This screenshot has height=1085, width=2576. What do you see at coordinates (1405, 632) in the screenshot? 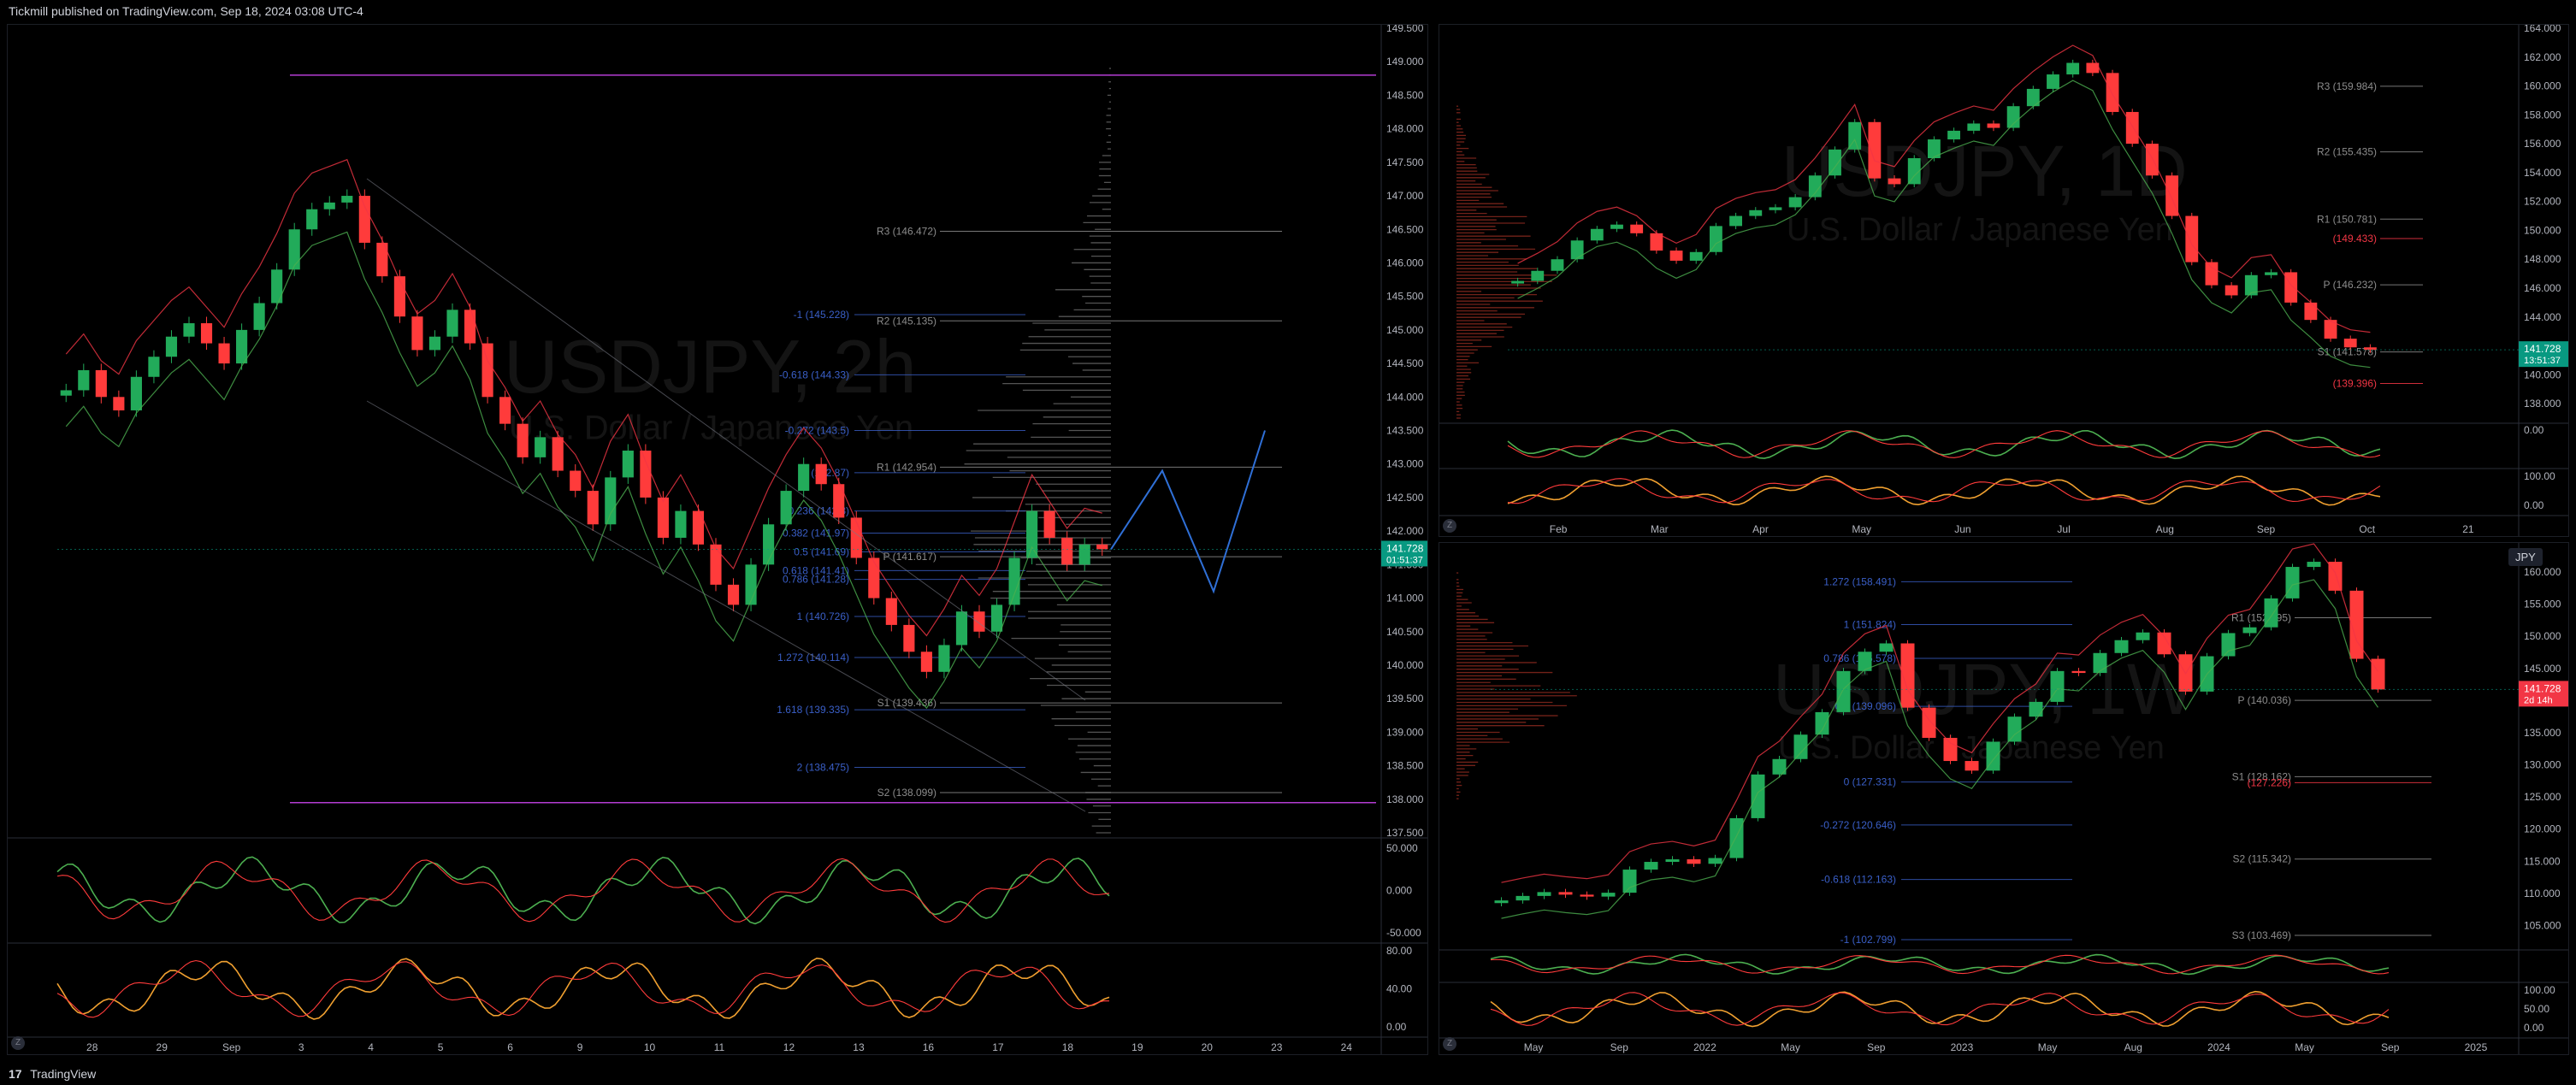
I see `y-tick-label: 140.500` at bounding box center [1405, 632].